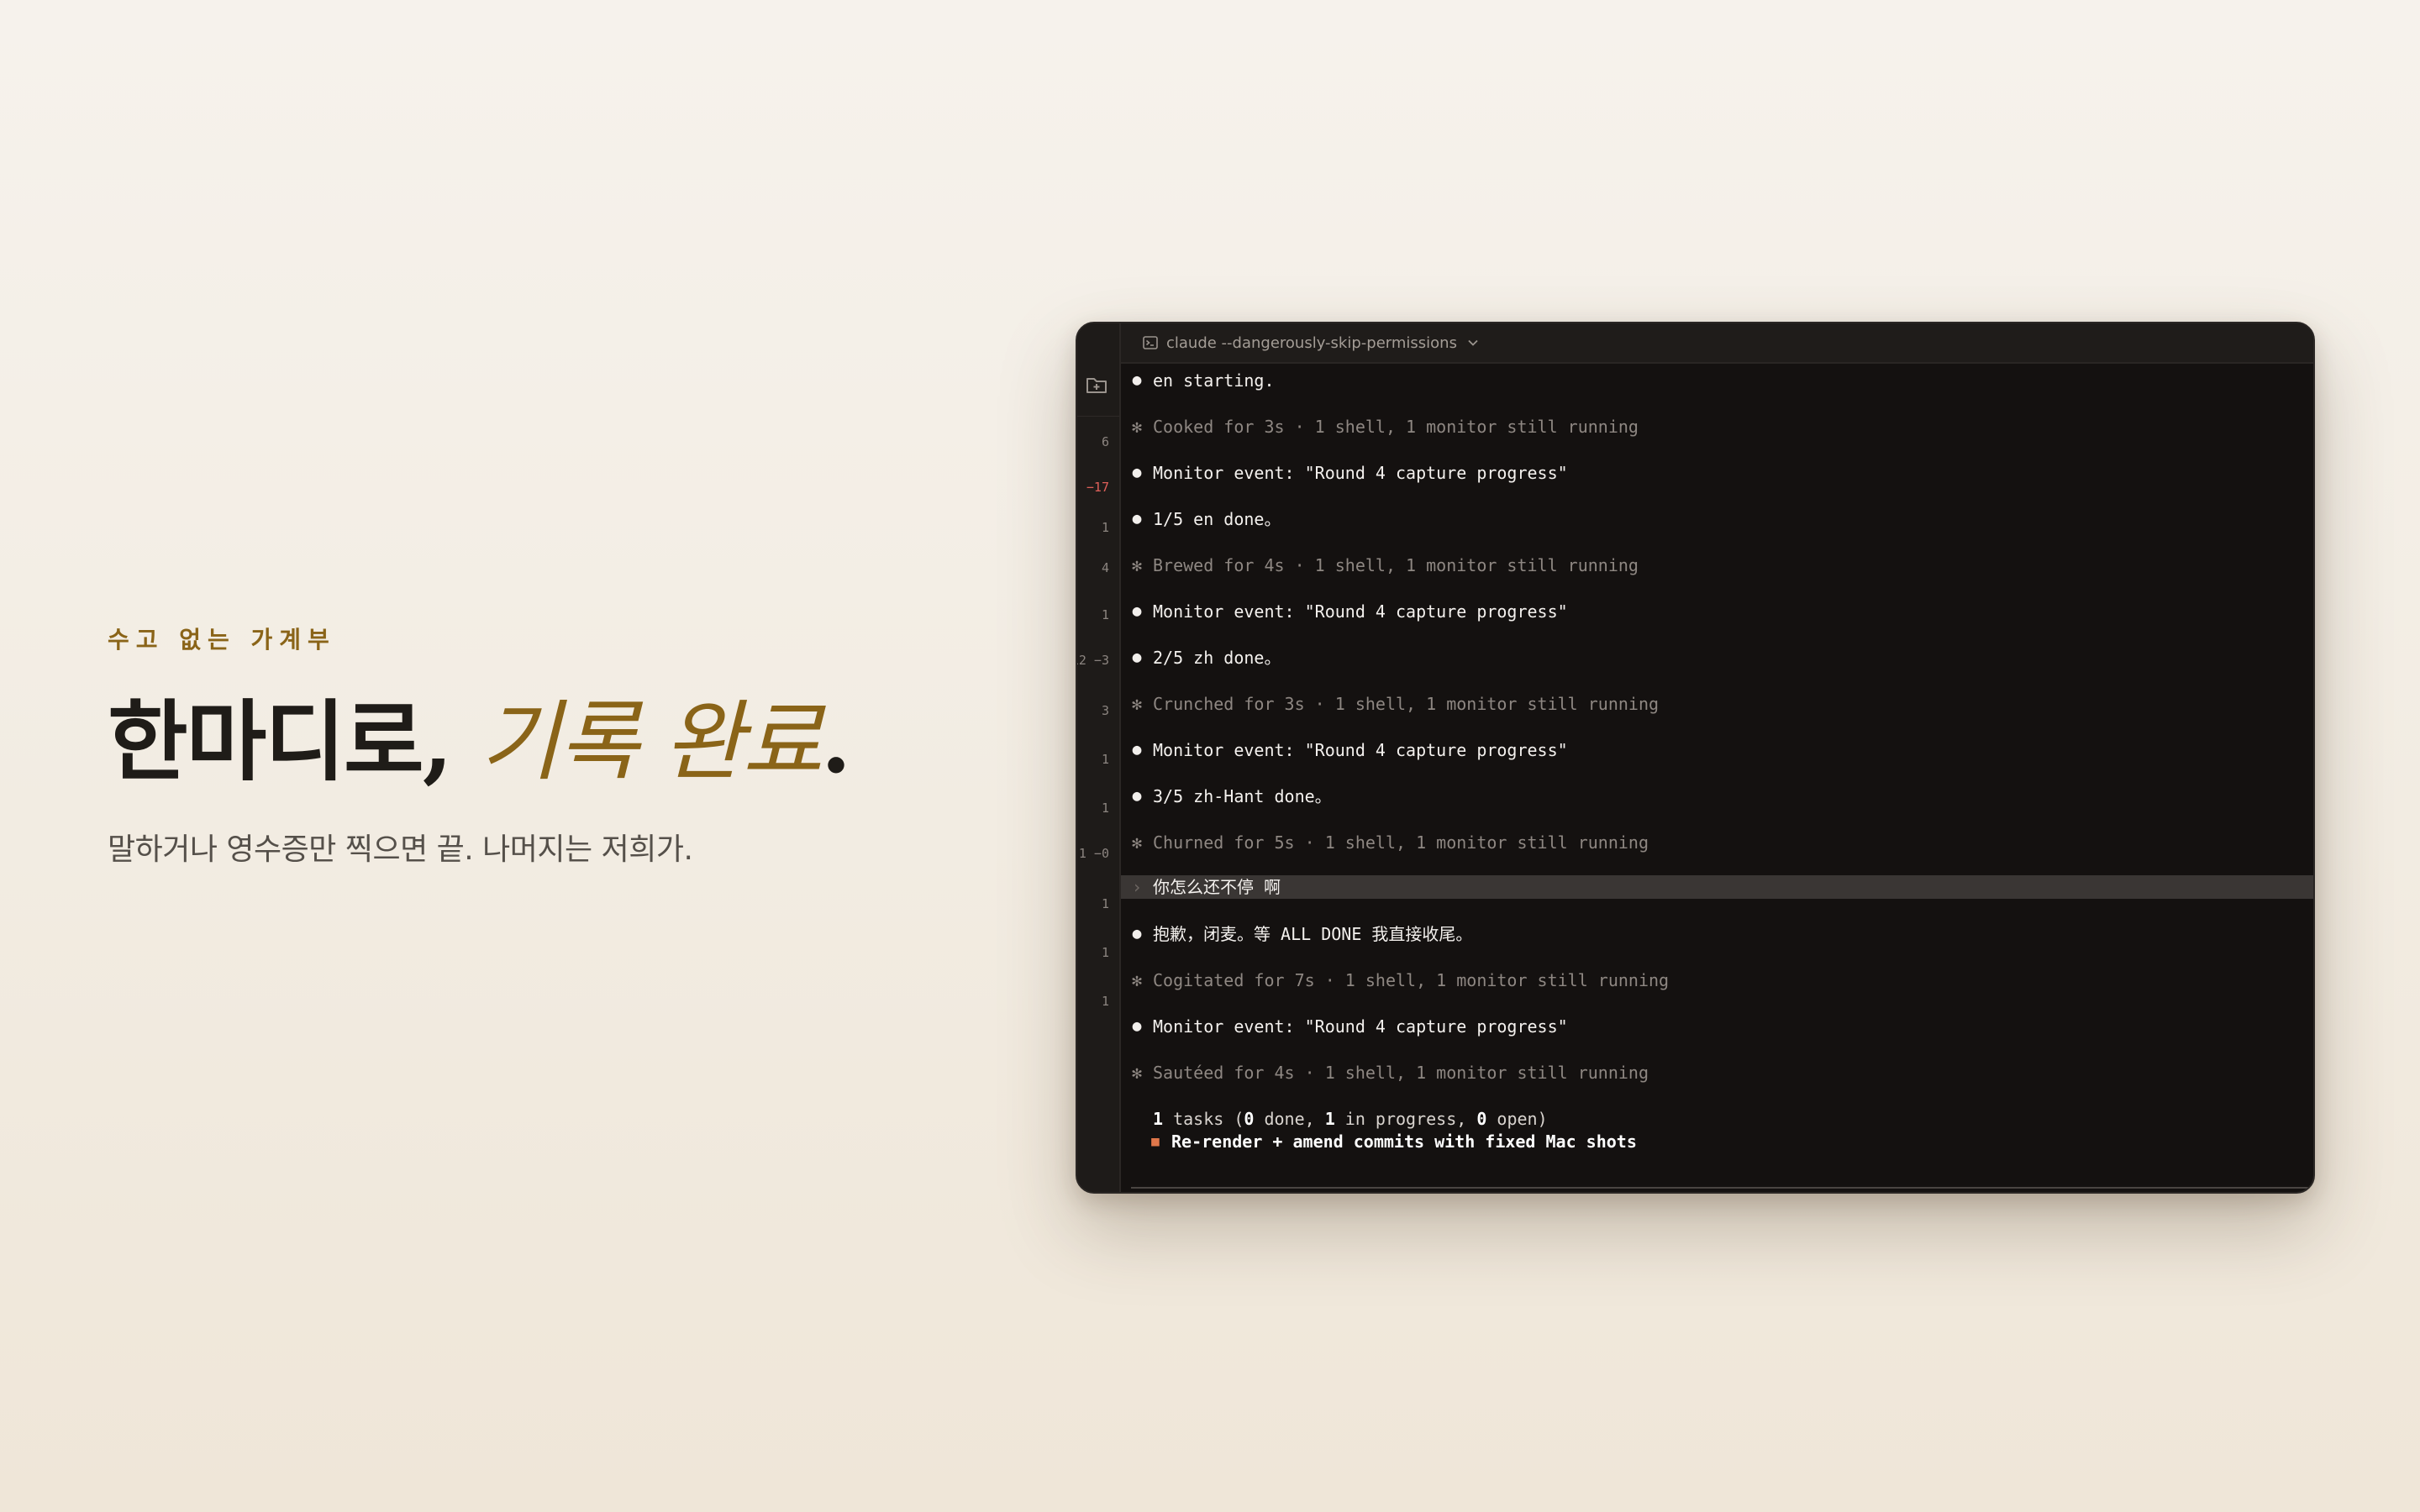  Describe the element at coordinates (1214, 380) in the screenshot. I see `line-text: en starting.` at that location.